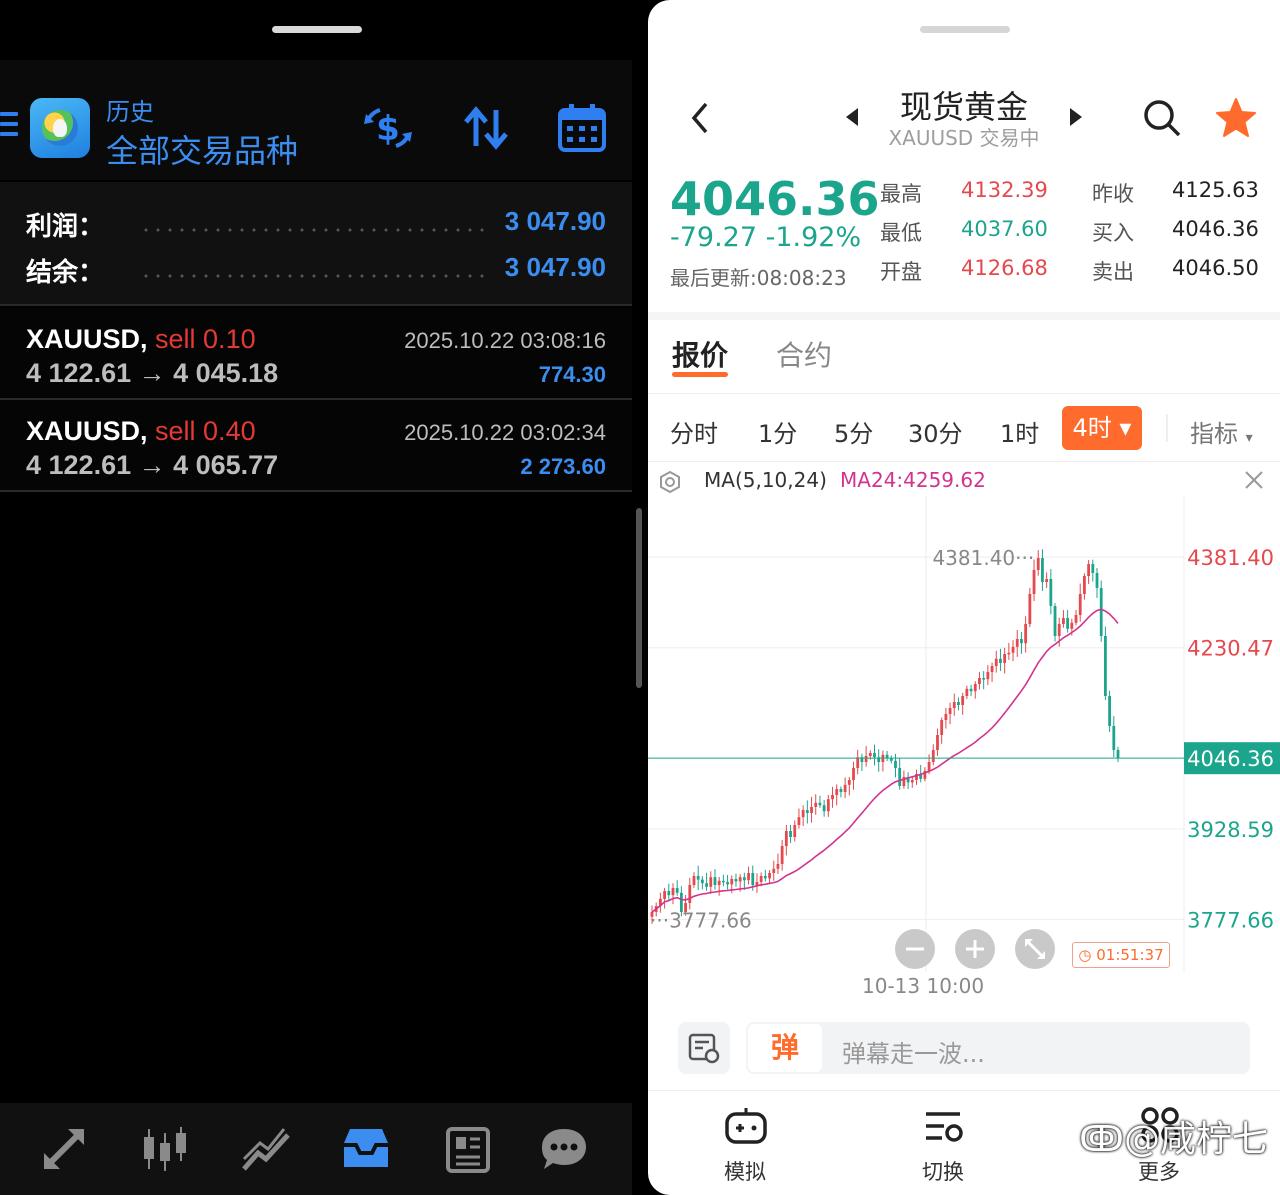  I want to click on search-icon, so click(1162, 118).